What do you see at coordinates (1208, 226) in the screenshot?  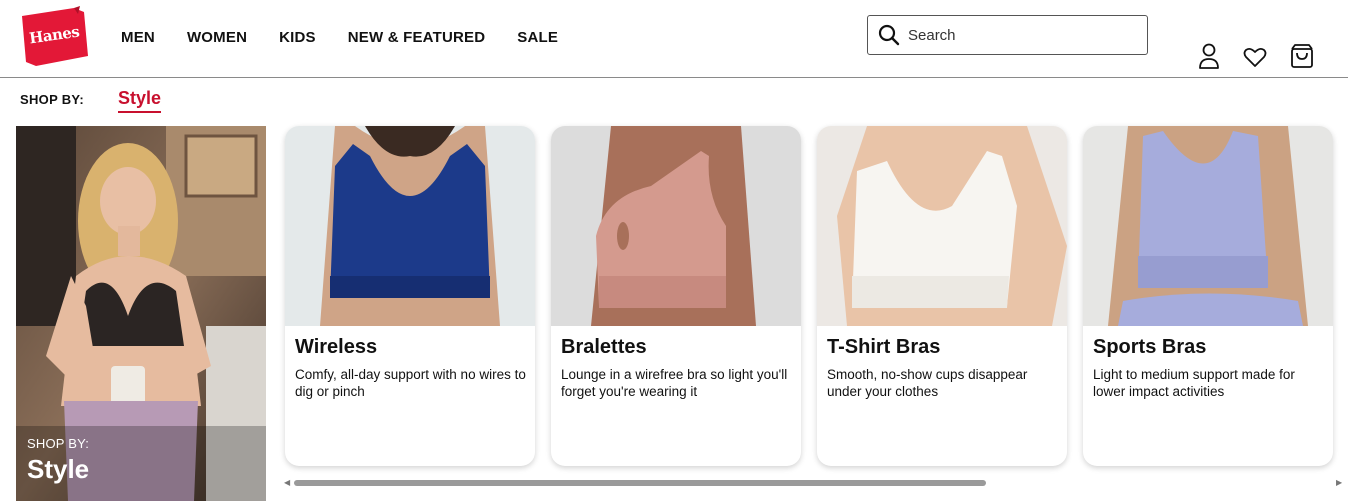 I see `card-image-sports-bras` at bounding box center [1208, 226].